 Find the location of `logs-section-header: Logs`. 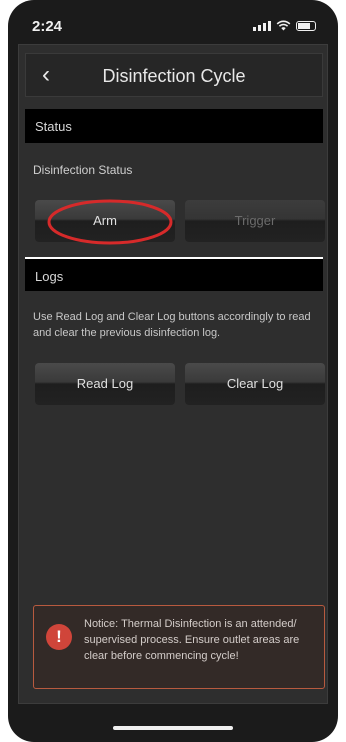

logs-section-header: Logs is located at coordinates (174, 274).